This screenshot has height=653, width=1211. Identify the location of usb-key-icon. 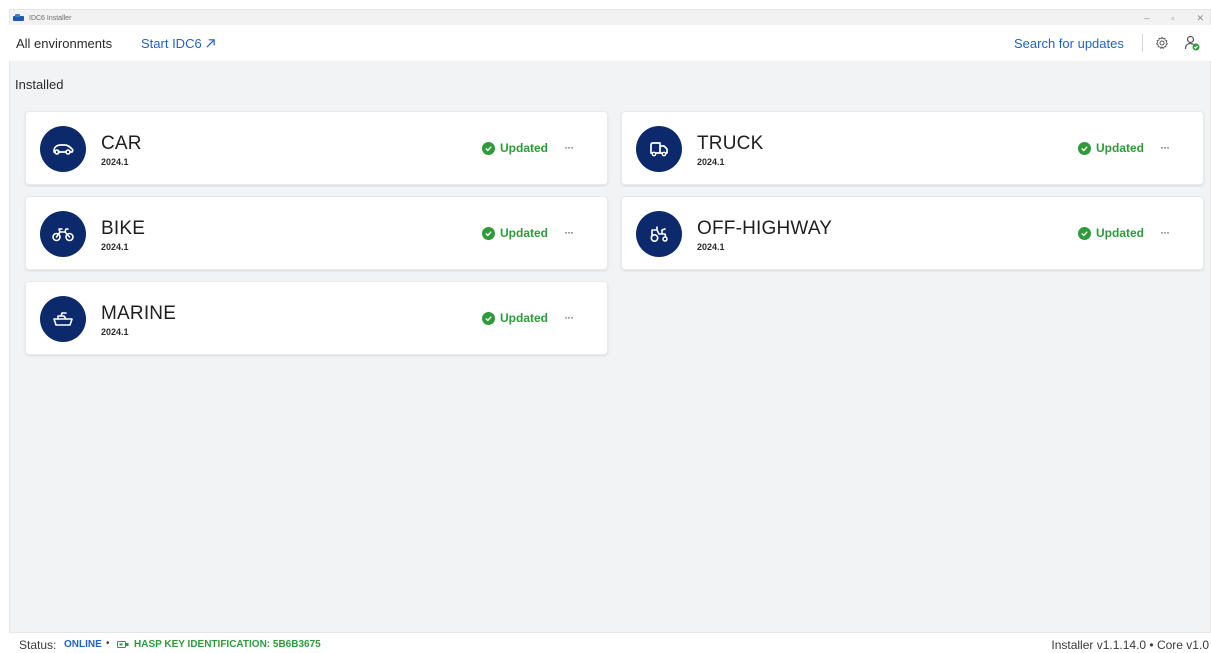
(123, 644).